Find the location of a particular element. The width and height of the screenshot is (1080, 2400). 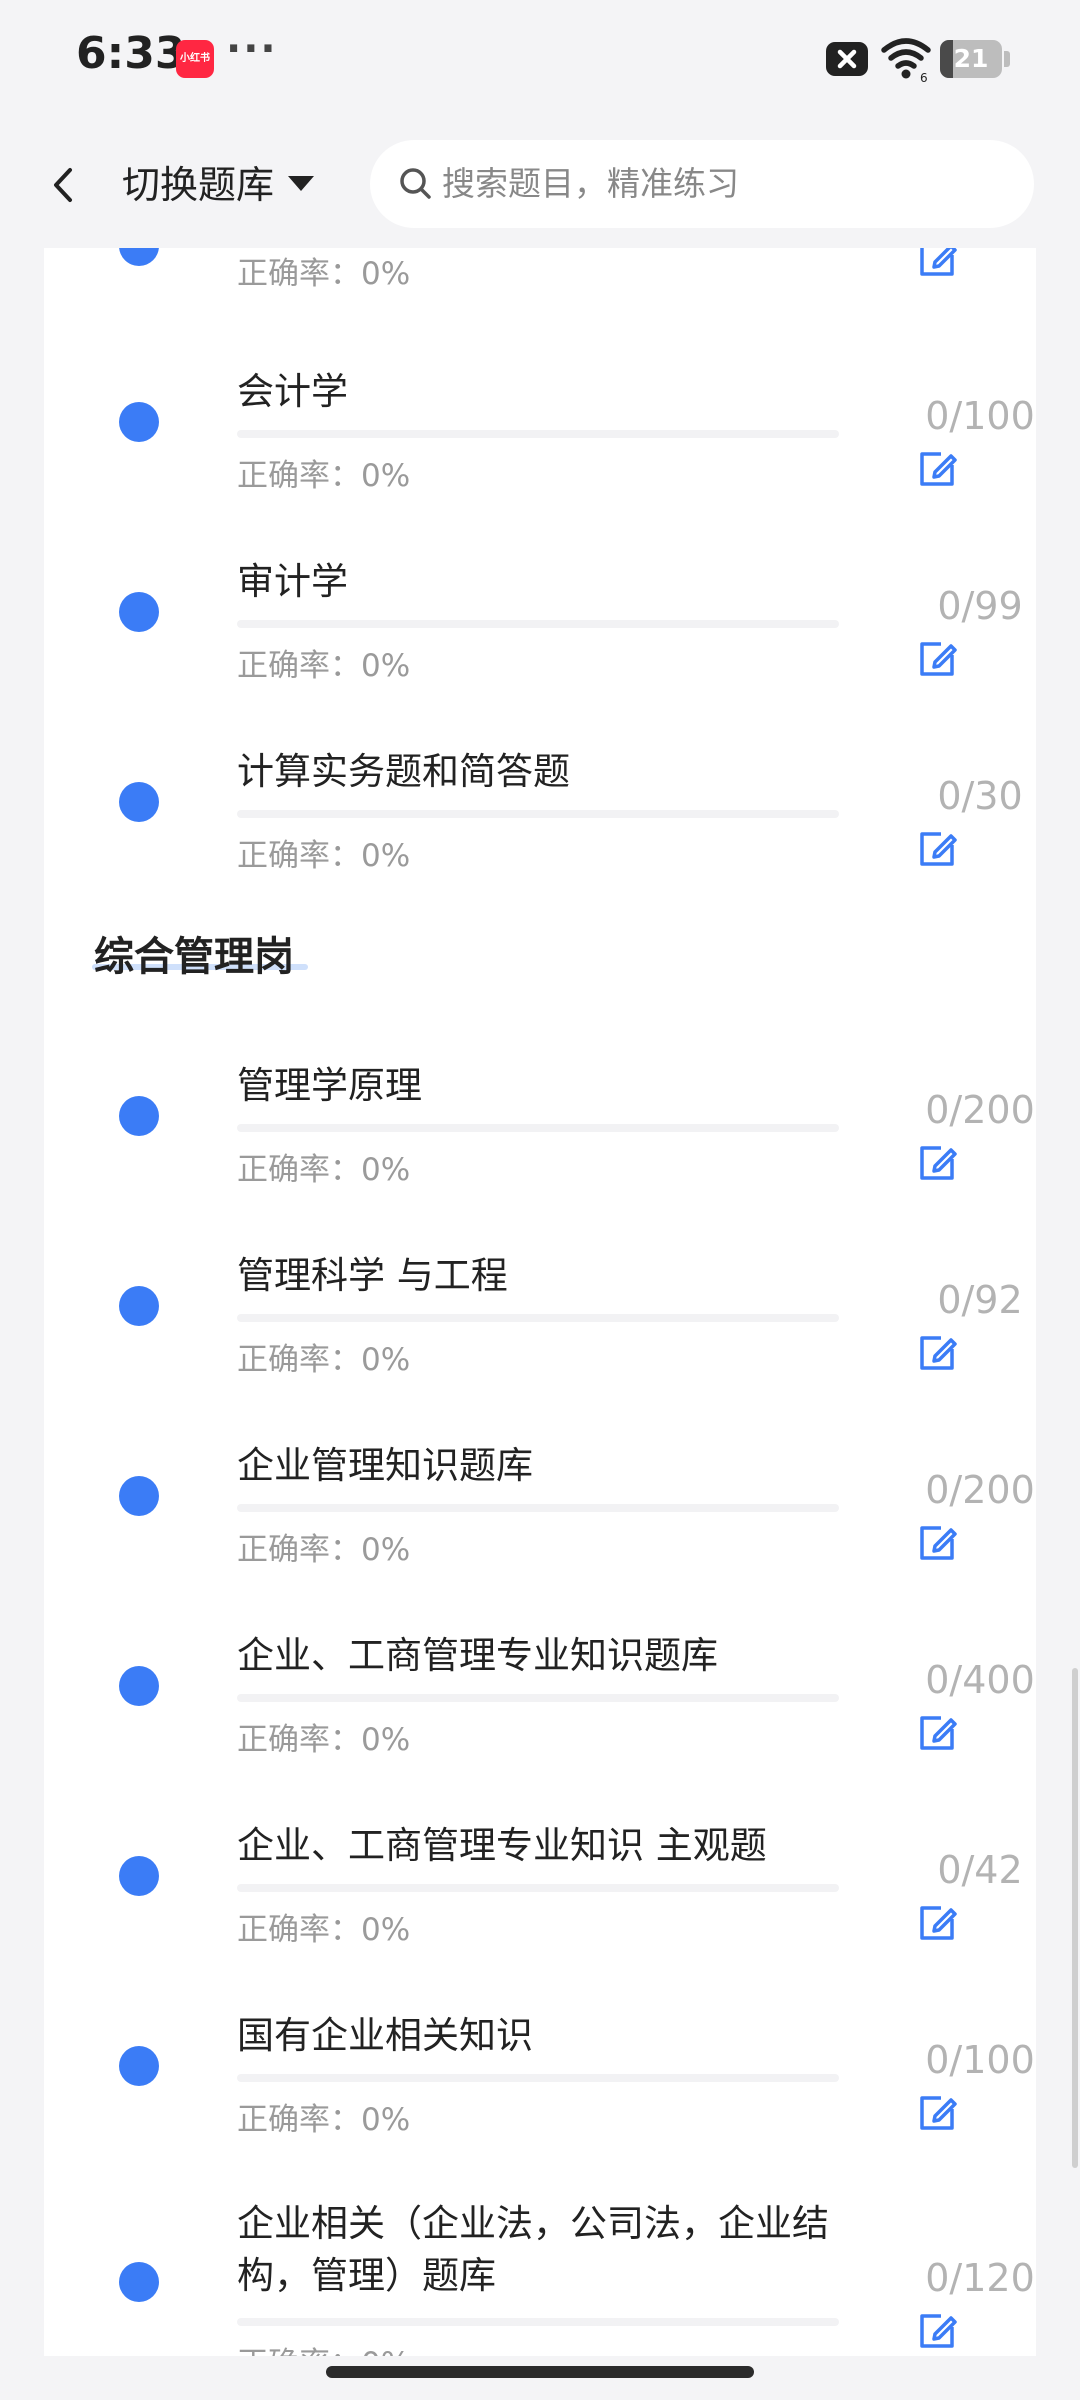

close-icon is located at coordinates (847, 59).